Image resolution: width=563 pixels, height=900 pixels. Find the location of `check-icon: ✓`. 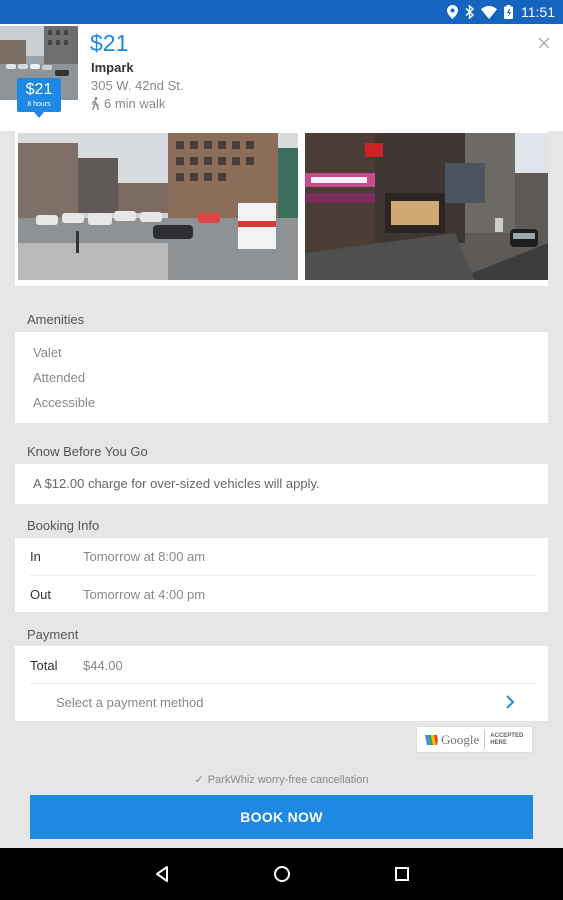

check-icon: ✓ is located at coordinates (199, 780).